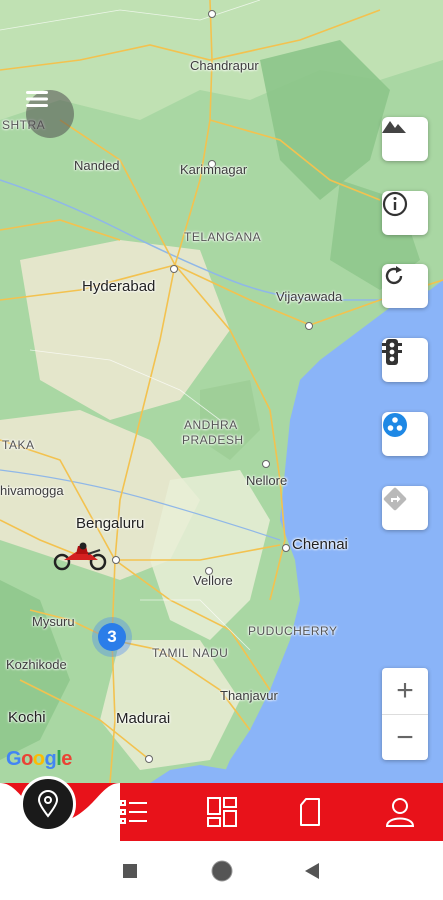 This screenshot has width=443, height=900. I want to click on map-label-tamilnadu: TAMIL NADU, so click(190, 653).